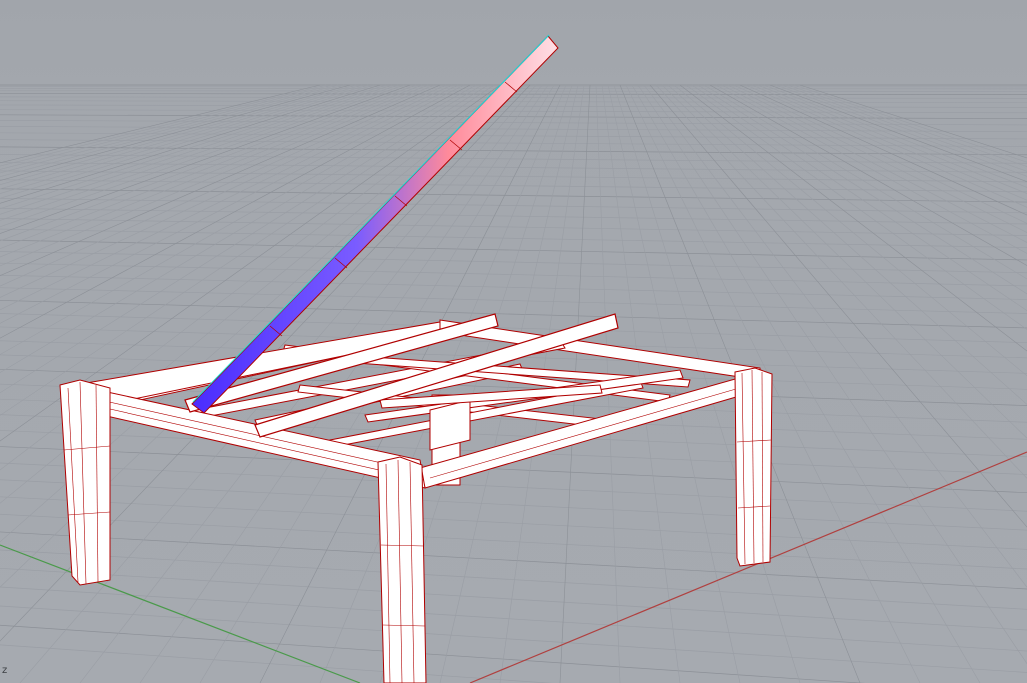 The height and width of the screenshot is (683, 1027). I want to click on y-axis-line, so click(180, 613).